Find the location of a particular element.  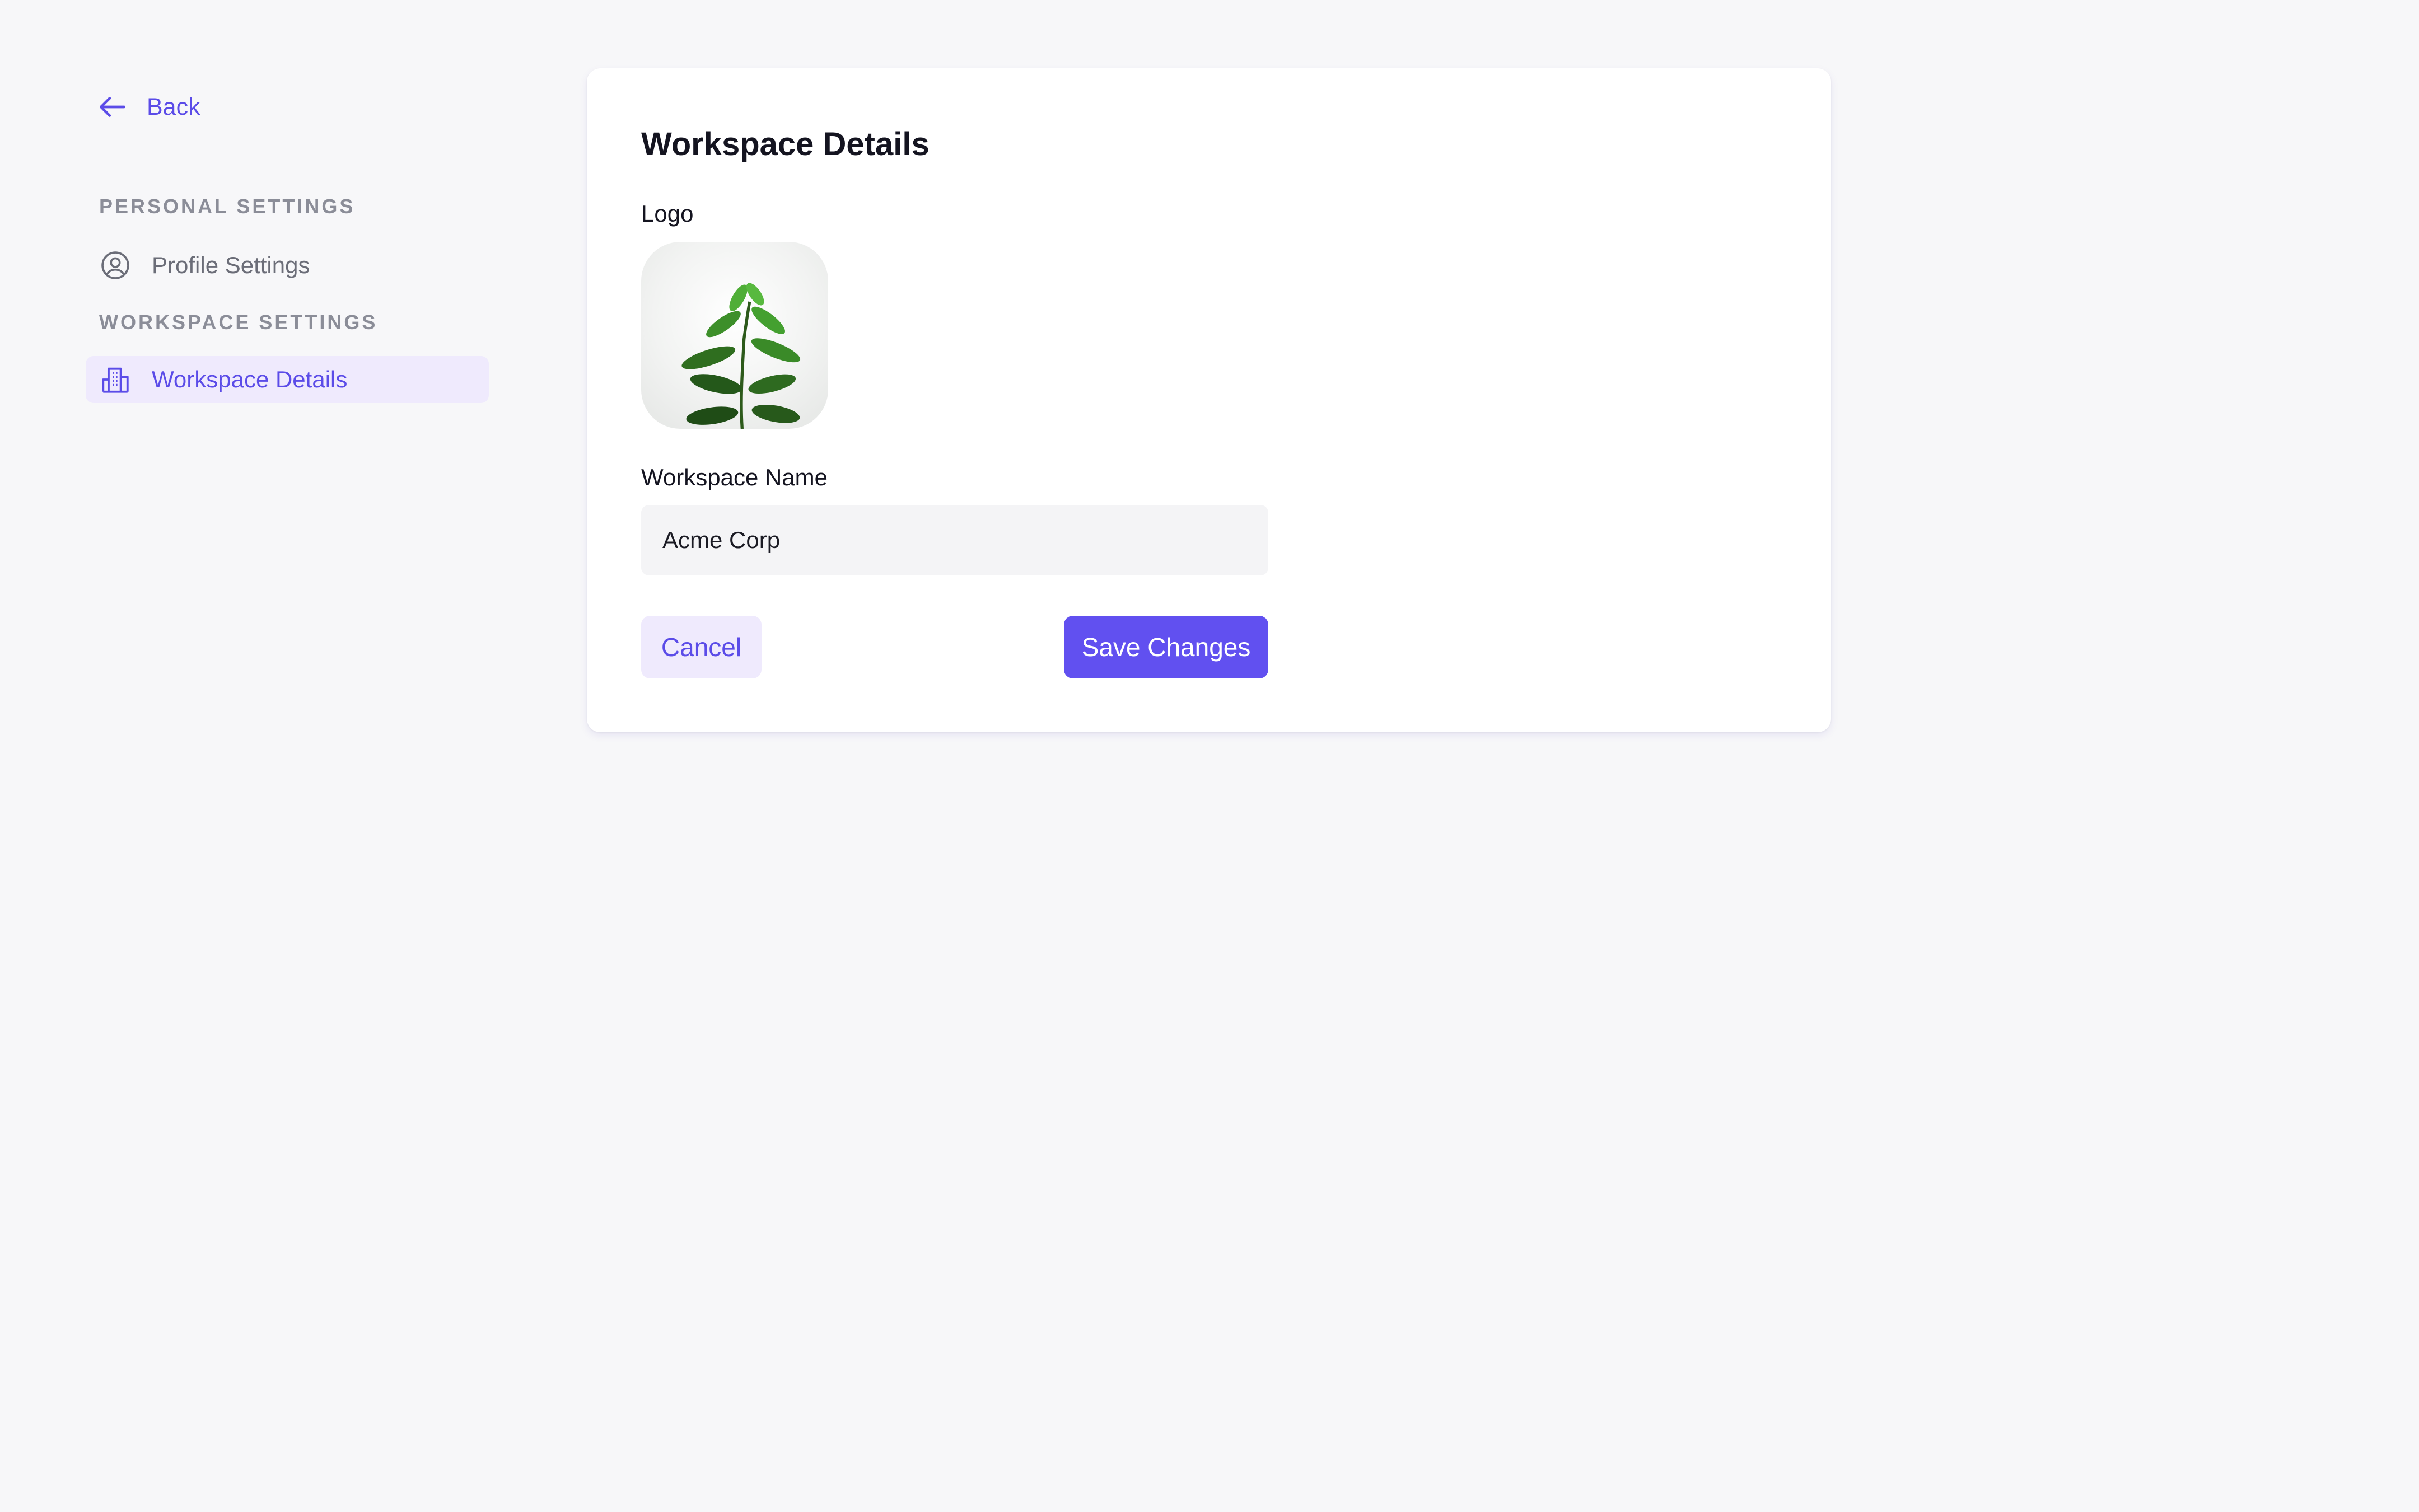

workspace-logo is located at coordinates (734, 335).